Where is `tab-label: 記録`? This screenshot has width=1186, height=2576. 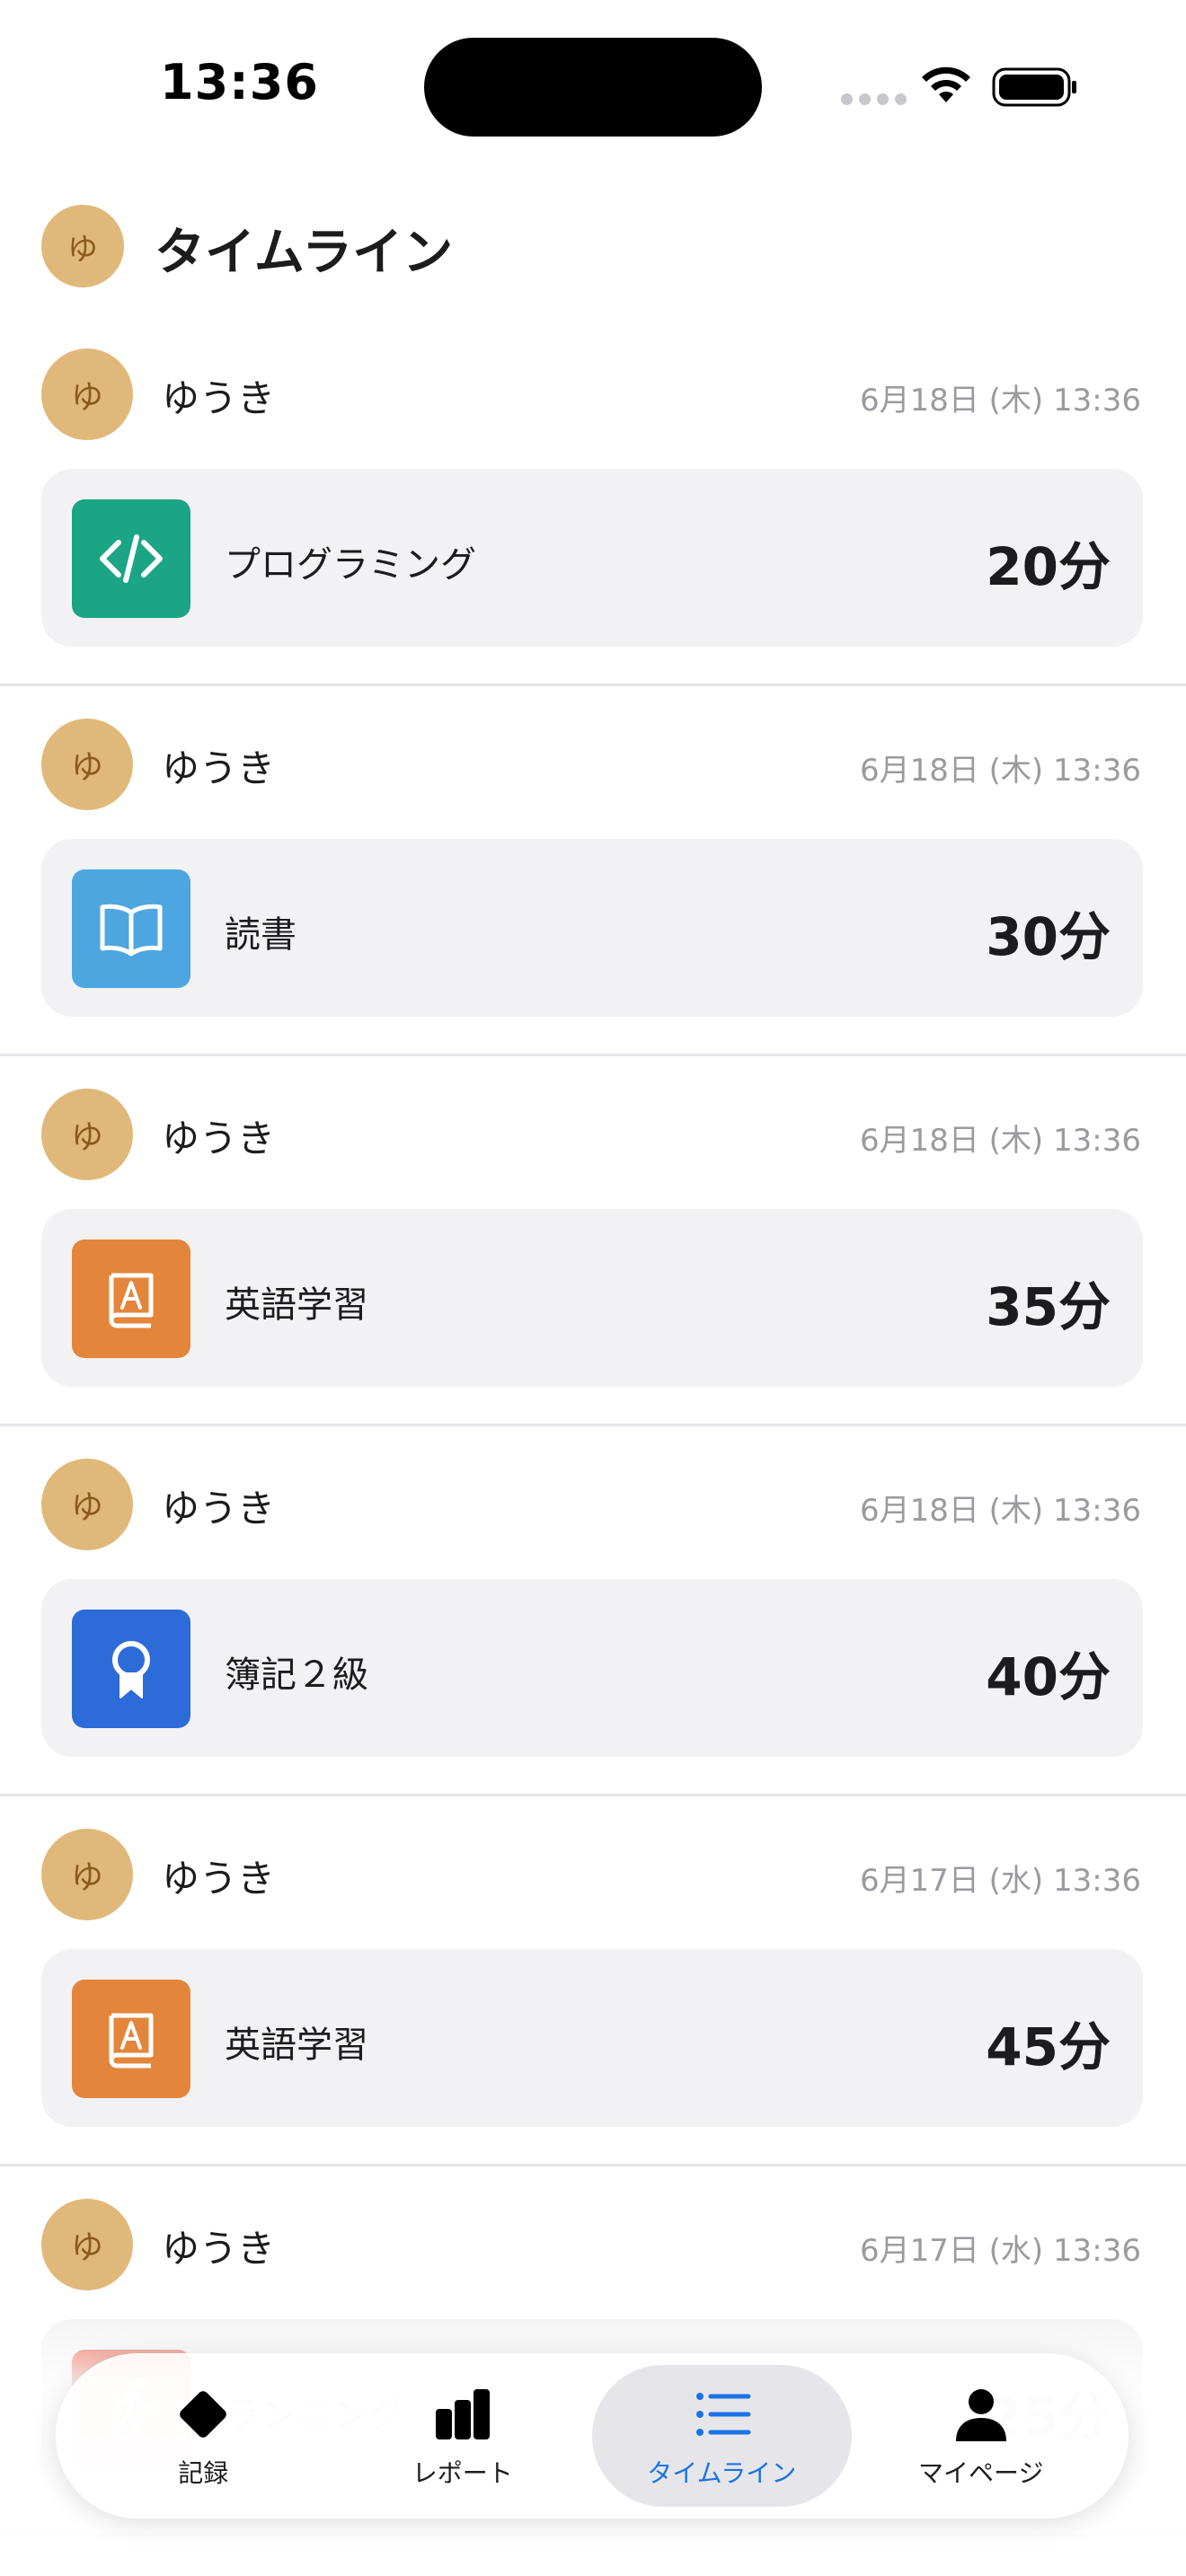
tab-label: 記録 is located at coordinates (203, 2473).